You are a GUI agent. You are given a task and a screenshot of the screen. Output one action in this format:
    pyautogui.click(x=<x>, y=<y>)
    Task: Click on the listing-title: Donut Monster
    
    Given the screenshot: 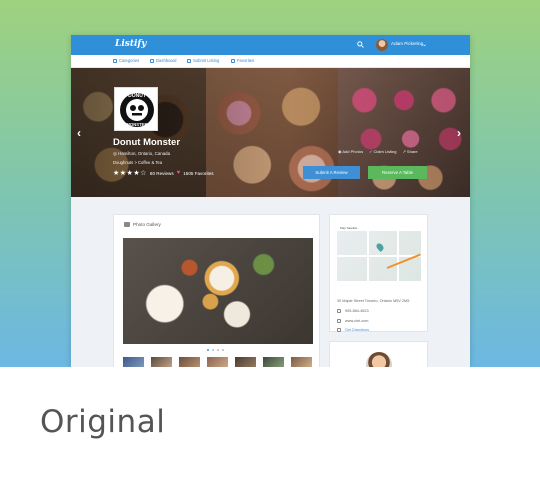 What is the action you would take?
    pyautogui.click(x=147, y=142)
    